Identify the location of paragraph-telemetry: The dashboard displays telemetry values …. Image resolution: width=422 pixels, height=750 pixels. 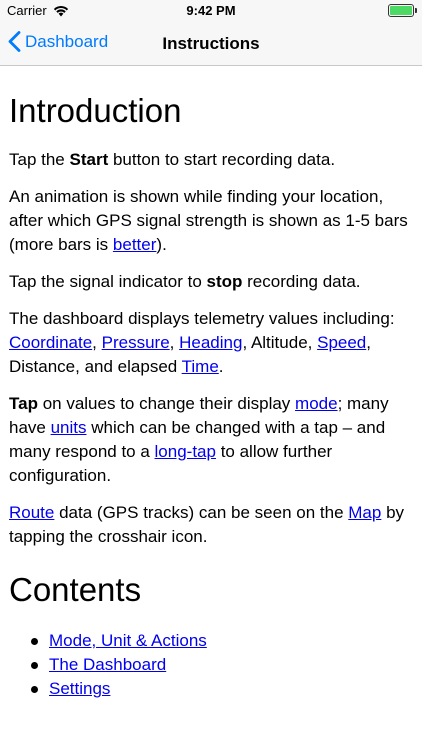
(211, 343).